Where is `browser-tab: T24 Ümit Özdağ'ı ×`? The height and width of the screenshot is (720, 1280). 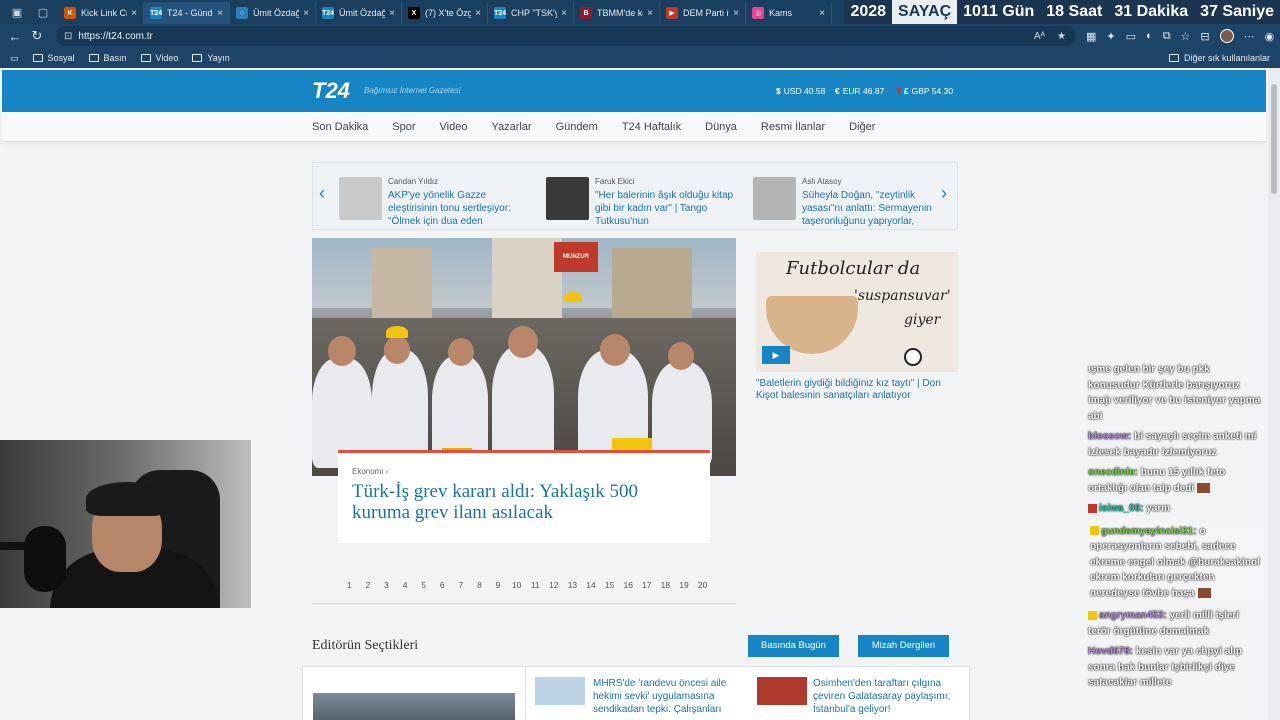
browser-tab: T24 Ümit Özdağ'ı × is located at coordinates (359, 13).